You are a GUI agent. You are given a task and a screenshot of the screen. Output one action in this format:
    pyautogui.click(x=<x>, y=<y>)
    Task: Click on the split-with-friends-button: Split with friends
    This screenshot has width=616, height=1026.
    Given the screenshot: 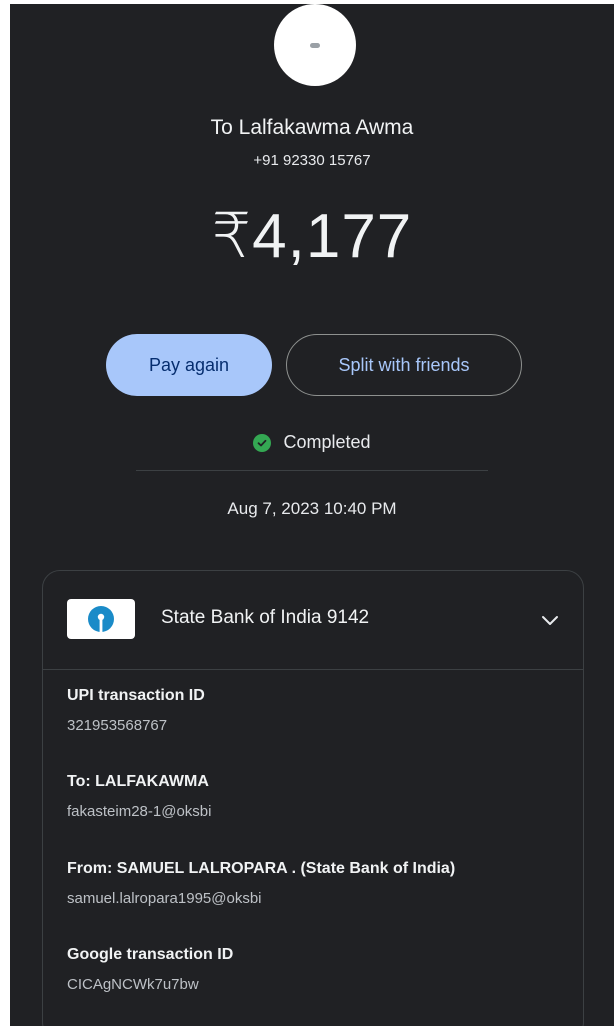 What is the action you would take?
    pyautogui.click(x=404, y=365)
    